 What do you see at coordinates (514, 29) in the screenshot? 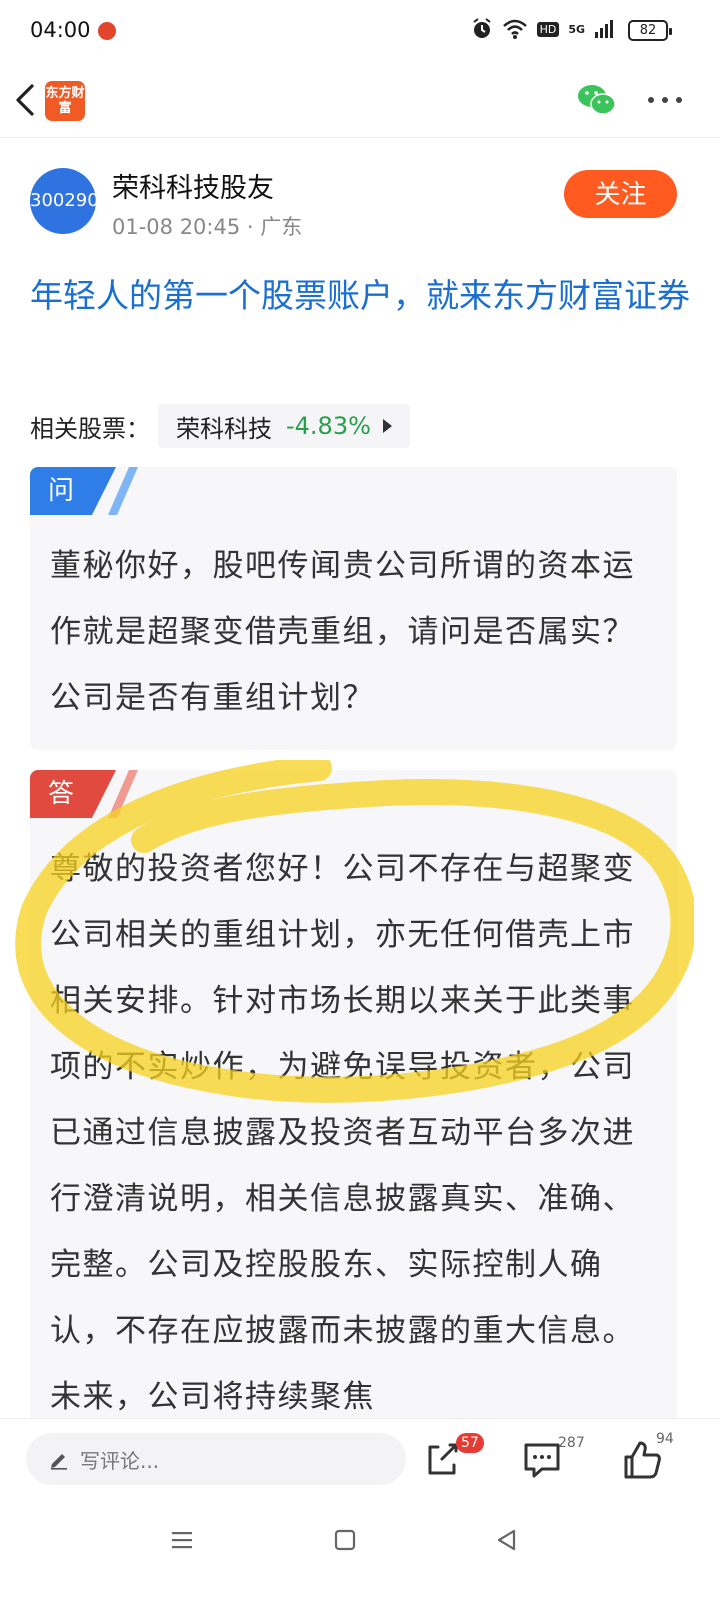
I see `wifi-icon` at bounding box center [514, 29].